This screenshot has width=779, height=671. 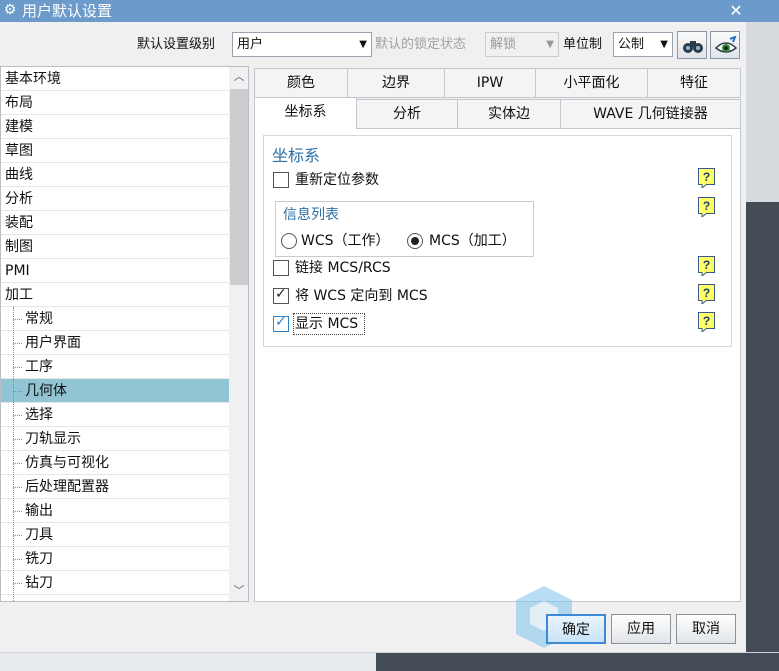 I want to click on link-mcs-rcs-checkbox, so click(x=281, y=268).